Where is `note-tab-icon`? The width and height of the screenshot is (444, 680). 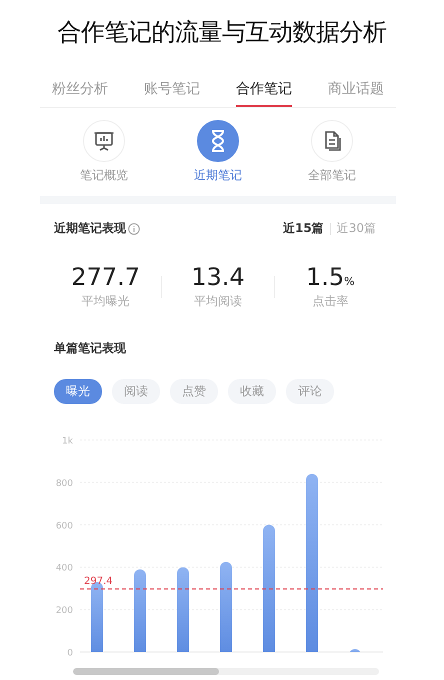
note-tab-icon is located at coordinates (218, 141).